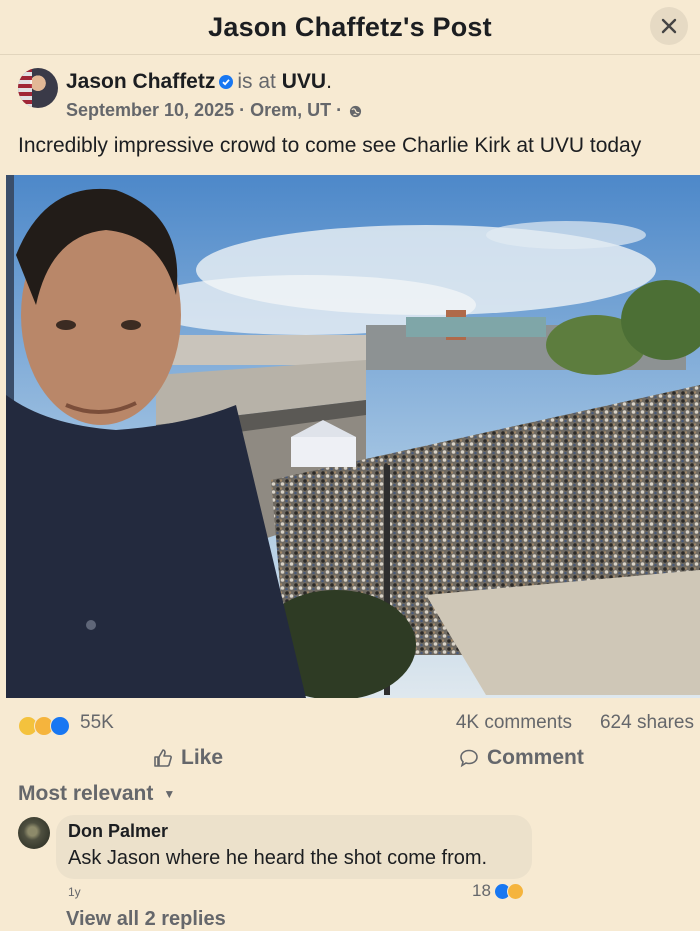 This screenshot has height=931, width=700. I want to click on like-button: Like, so click(188, 758).